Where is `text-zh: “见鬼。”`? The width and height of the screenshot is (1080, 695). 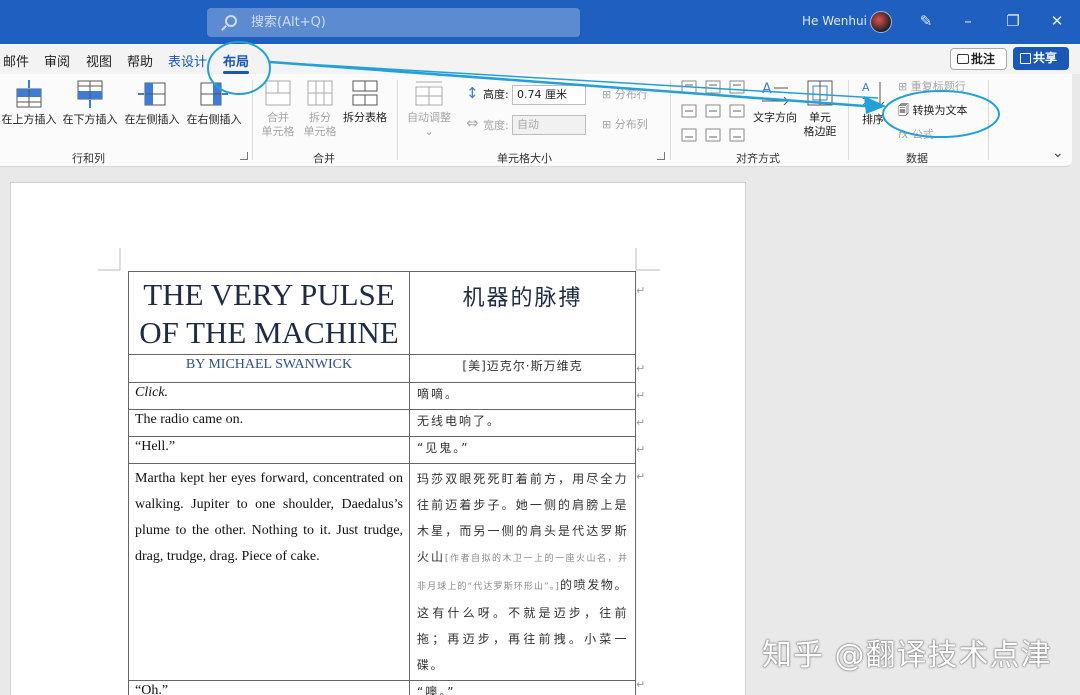
text-zh: “见鬼。” is located at coordinates (443, 448).